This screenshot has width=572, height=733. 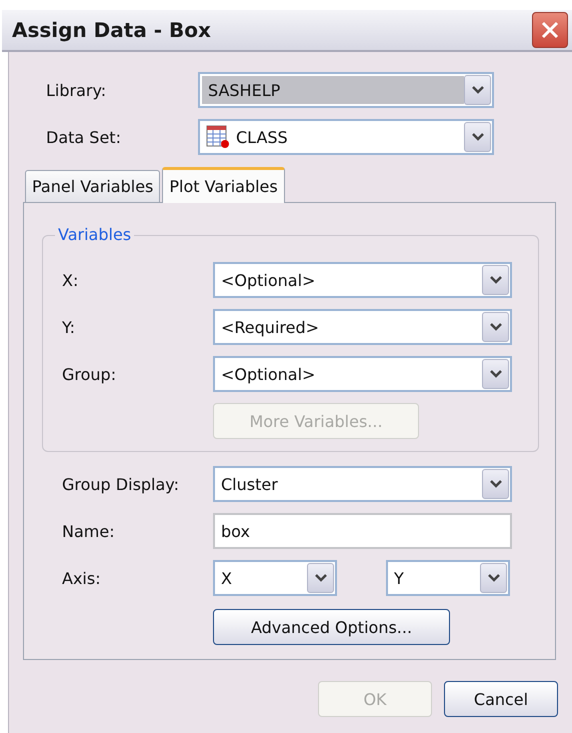 I want to click on close-button, so click(x=550, y=30).